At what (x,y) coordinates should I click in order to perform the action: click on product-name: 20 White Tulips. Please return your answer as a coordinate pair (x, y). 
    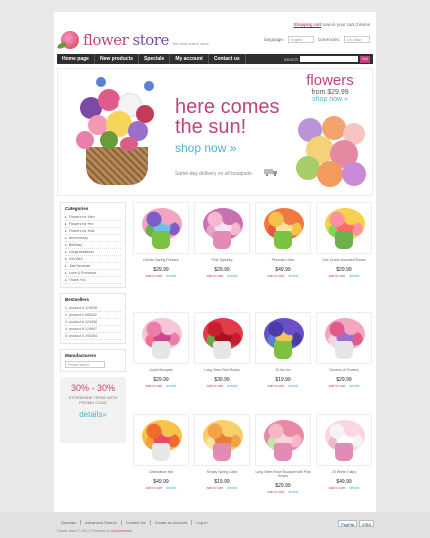
    Looking at the image, I should click on (344, 472).